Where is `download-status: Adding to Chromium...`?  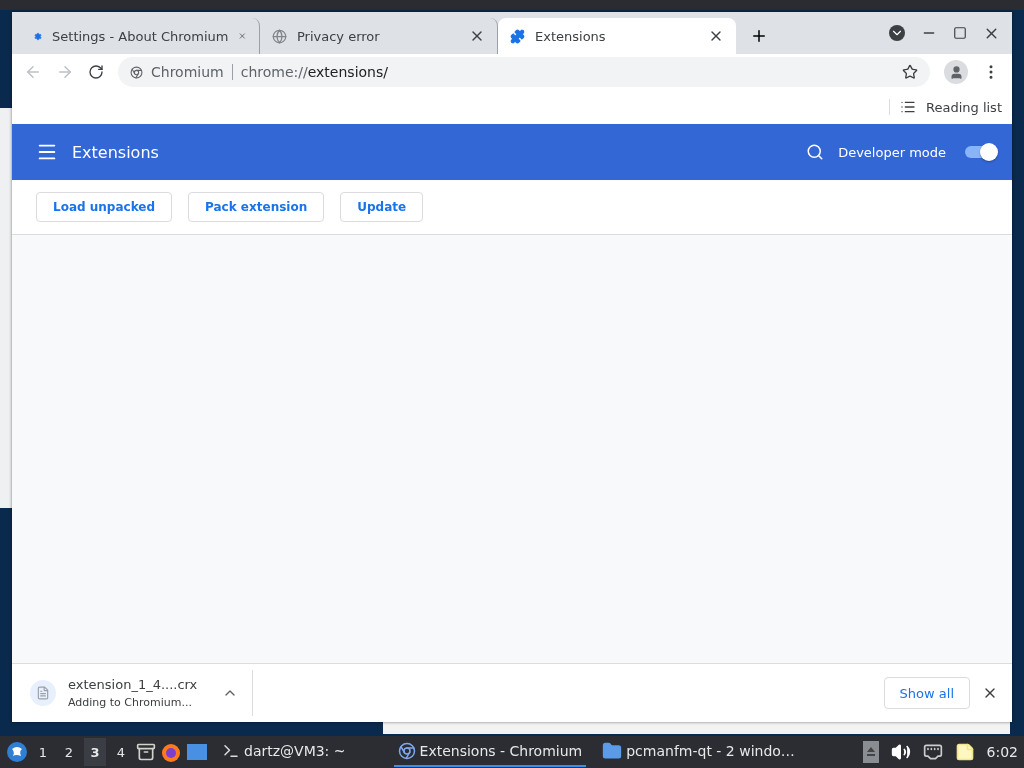 download-status: Adding to Chromium... is located at coordinates (130, 702).